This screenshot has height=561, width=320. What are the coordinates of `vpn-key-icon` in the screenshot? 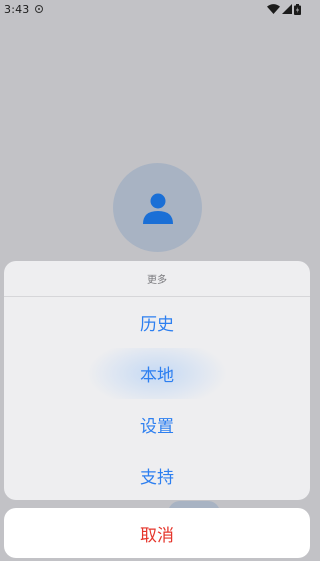 It's located at (38, 9).